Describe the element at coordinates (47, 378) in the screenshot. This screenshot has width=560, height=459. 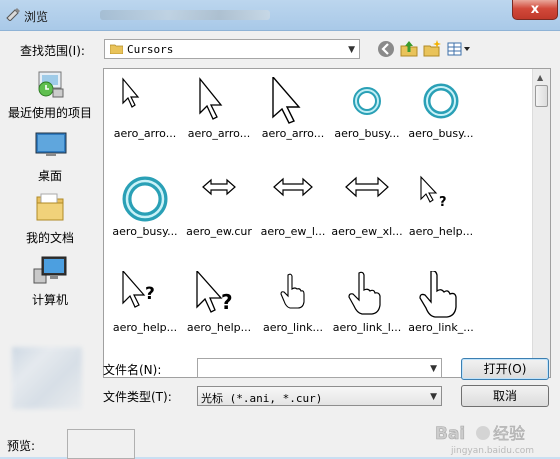
I see `blurred-region` at that location.